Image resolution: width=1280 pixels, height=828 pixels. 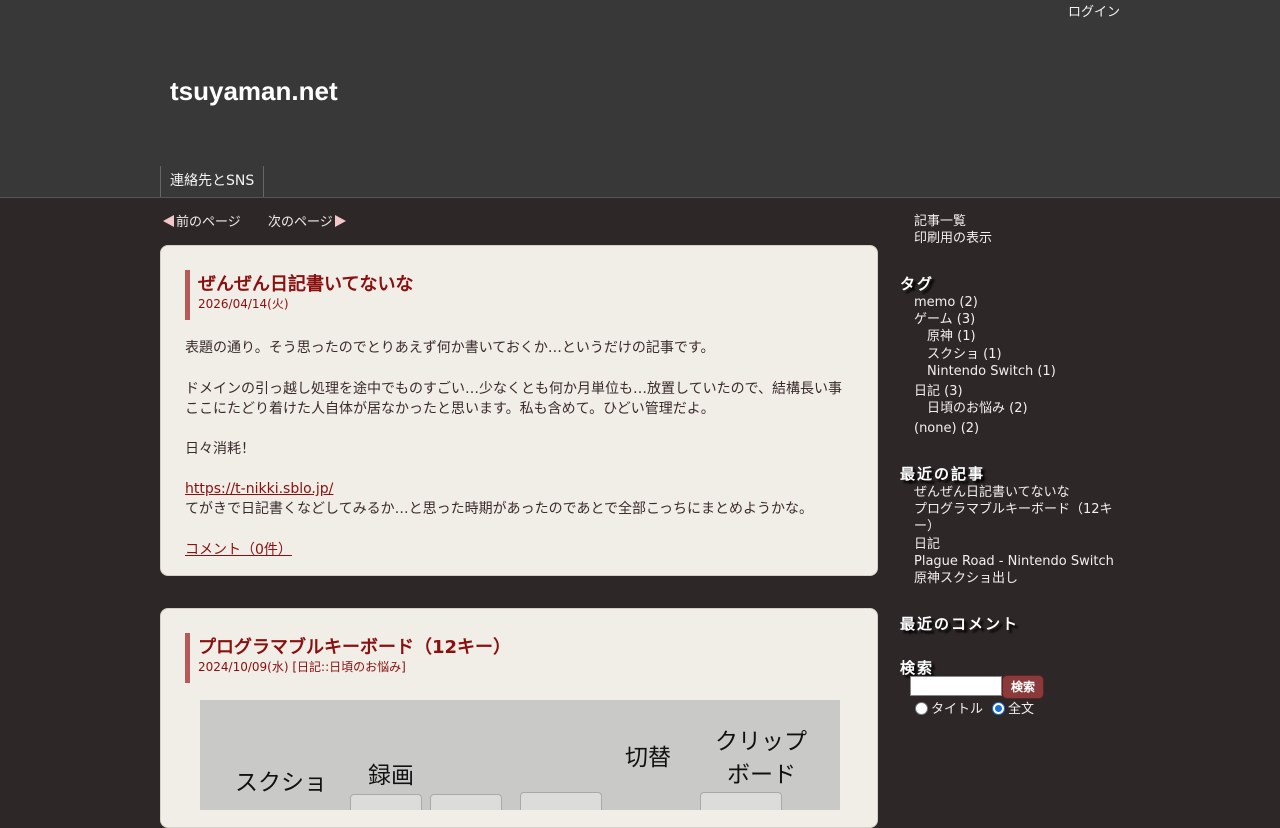 What do you see at coordinates (302, 667) in the screenshot?
I see `article-date: 2024/10/09(水) [日記::日頃のお悩み]` at bounding box center [302, 667].